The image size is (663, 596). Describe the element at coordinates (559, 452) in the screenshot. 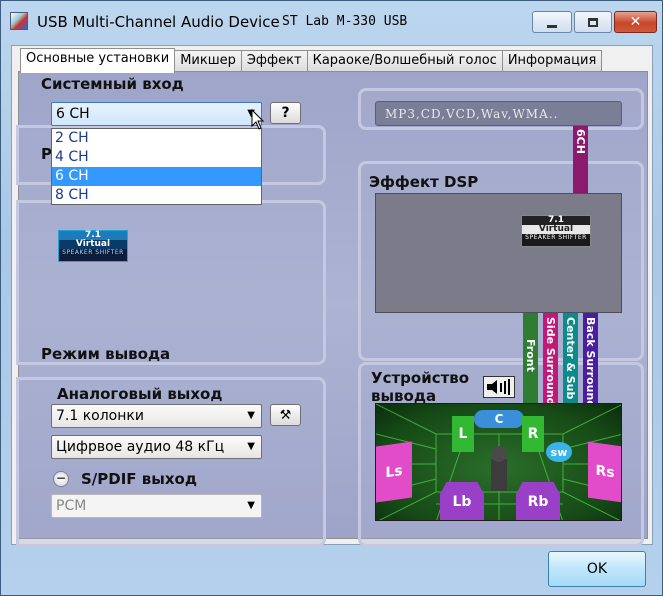

I see `speaker-subwoofer: sw` at that location.